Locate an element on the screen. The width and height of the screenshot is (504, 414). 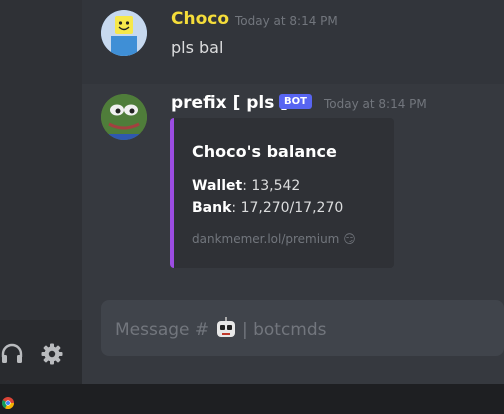
message-text: pls bal is located at coordinates (197, 47).